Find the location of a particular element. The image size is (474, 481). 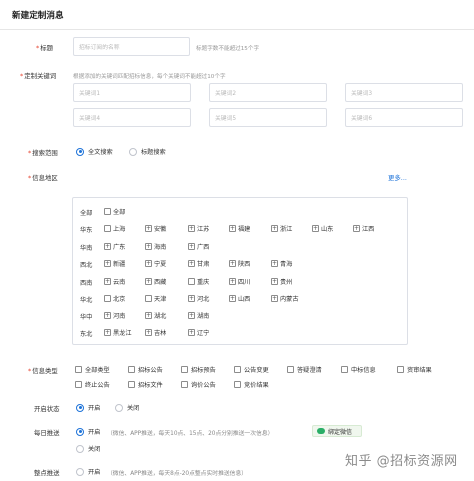

hourly-push-on-radio: 开启 is located at coordinates (88, 471).